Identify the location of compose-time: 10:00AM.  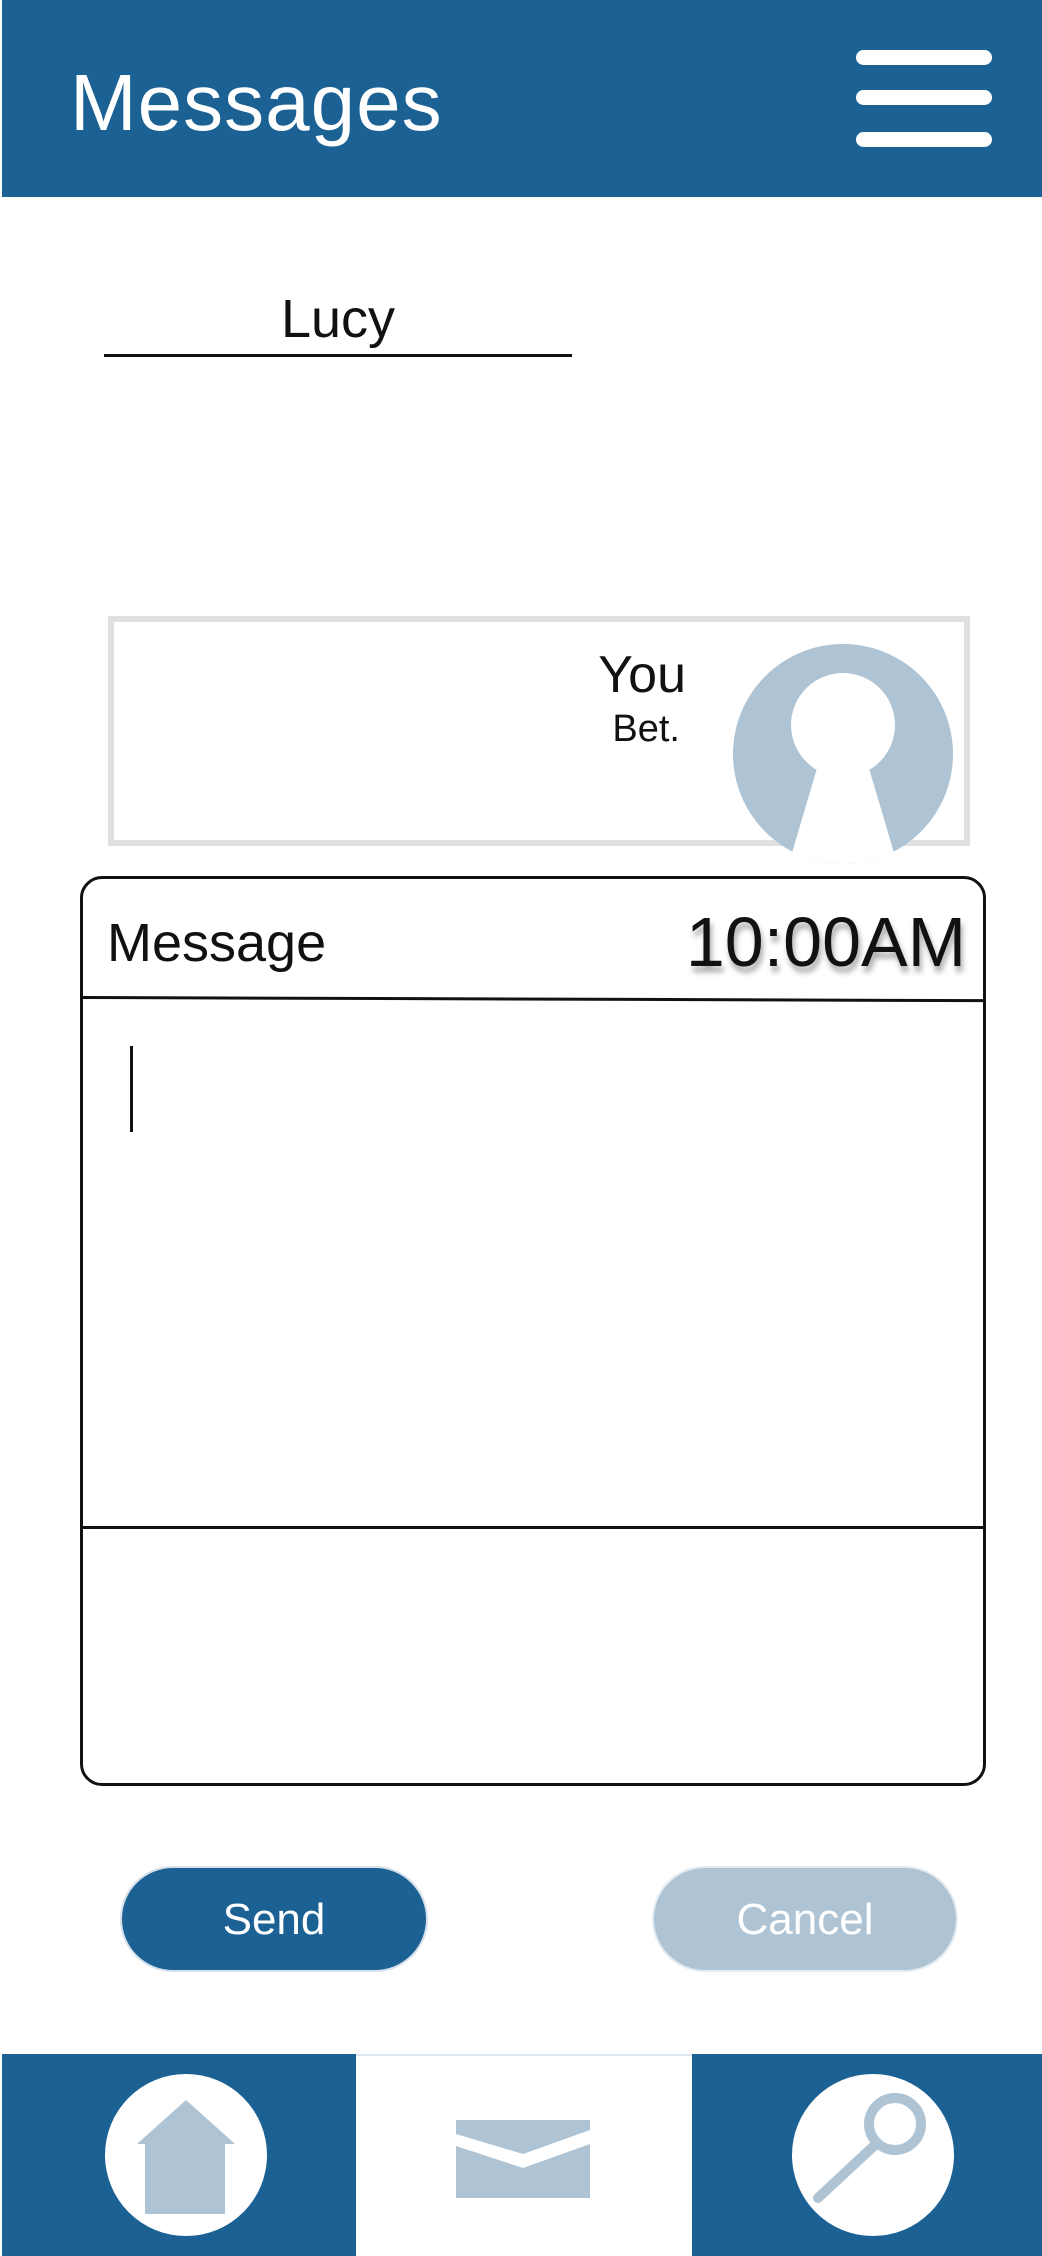
(825, 942).